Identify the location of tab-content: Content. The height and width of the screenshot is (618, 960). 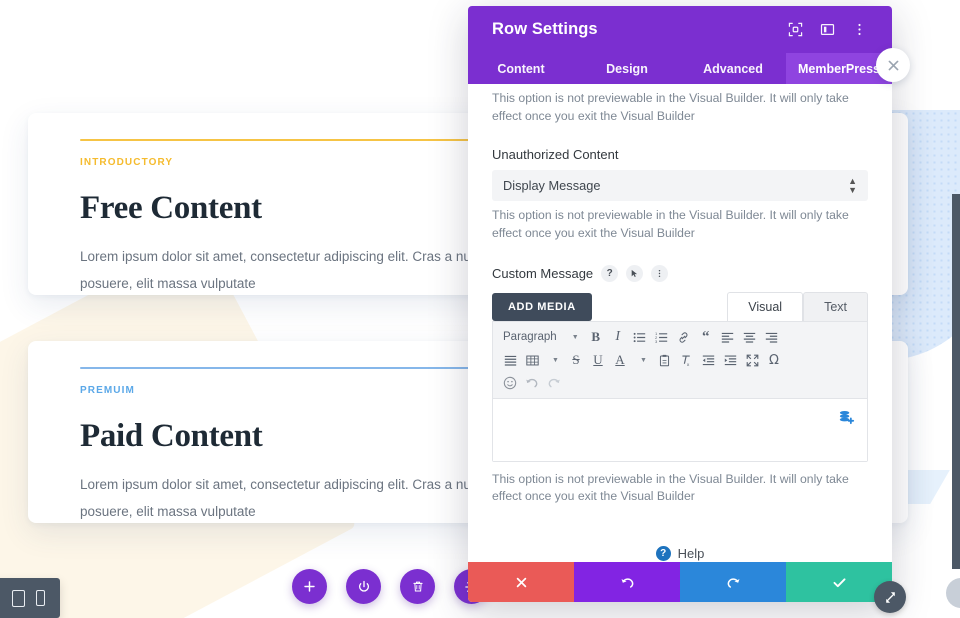
(521, 68).